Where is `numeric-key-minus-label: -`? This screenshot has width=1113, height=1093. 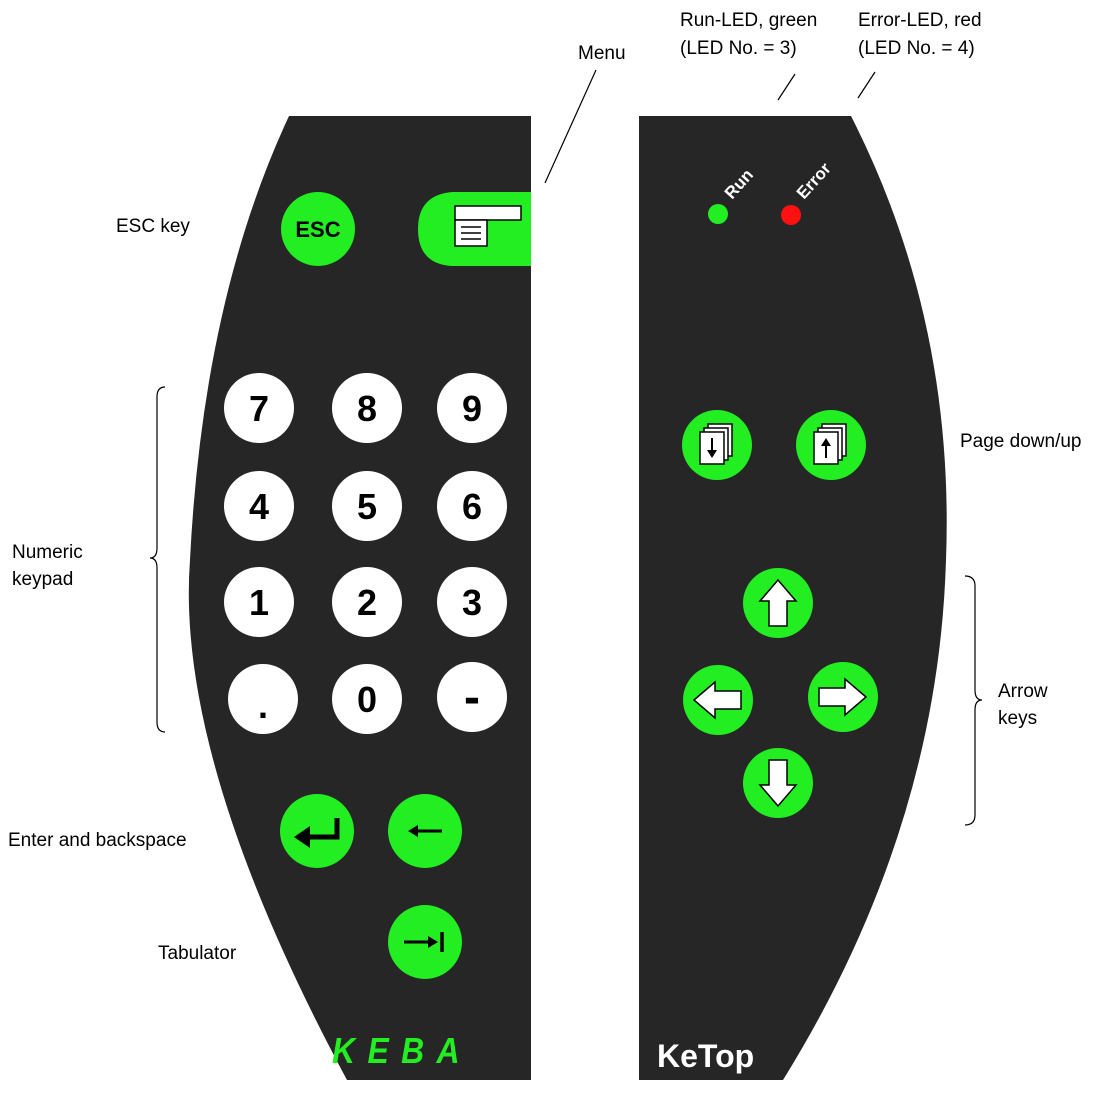
numeric-key-minus-label: - is located at coordinates (472, 697).